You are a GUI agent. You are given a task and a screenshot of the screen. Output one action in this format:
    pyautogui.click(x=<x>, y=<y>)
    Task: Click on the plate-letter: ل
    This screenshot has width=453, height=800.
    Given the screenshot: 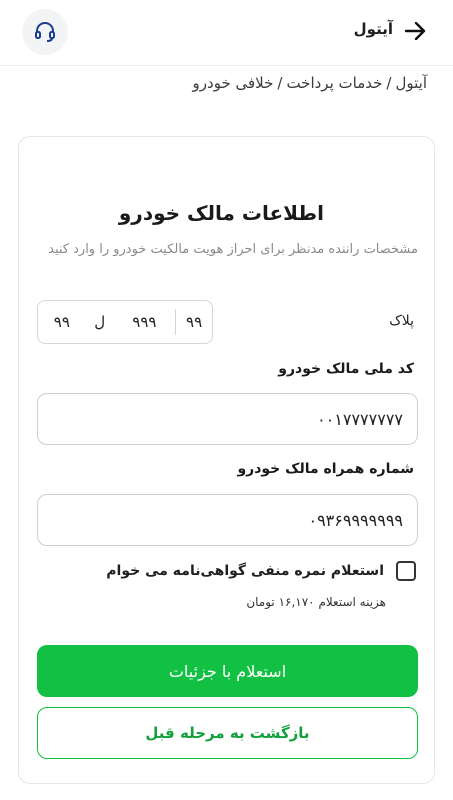 What is the action you would take?
    pyautogui.click(x=100, y=322)
    